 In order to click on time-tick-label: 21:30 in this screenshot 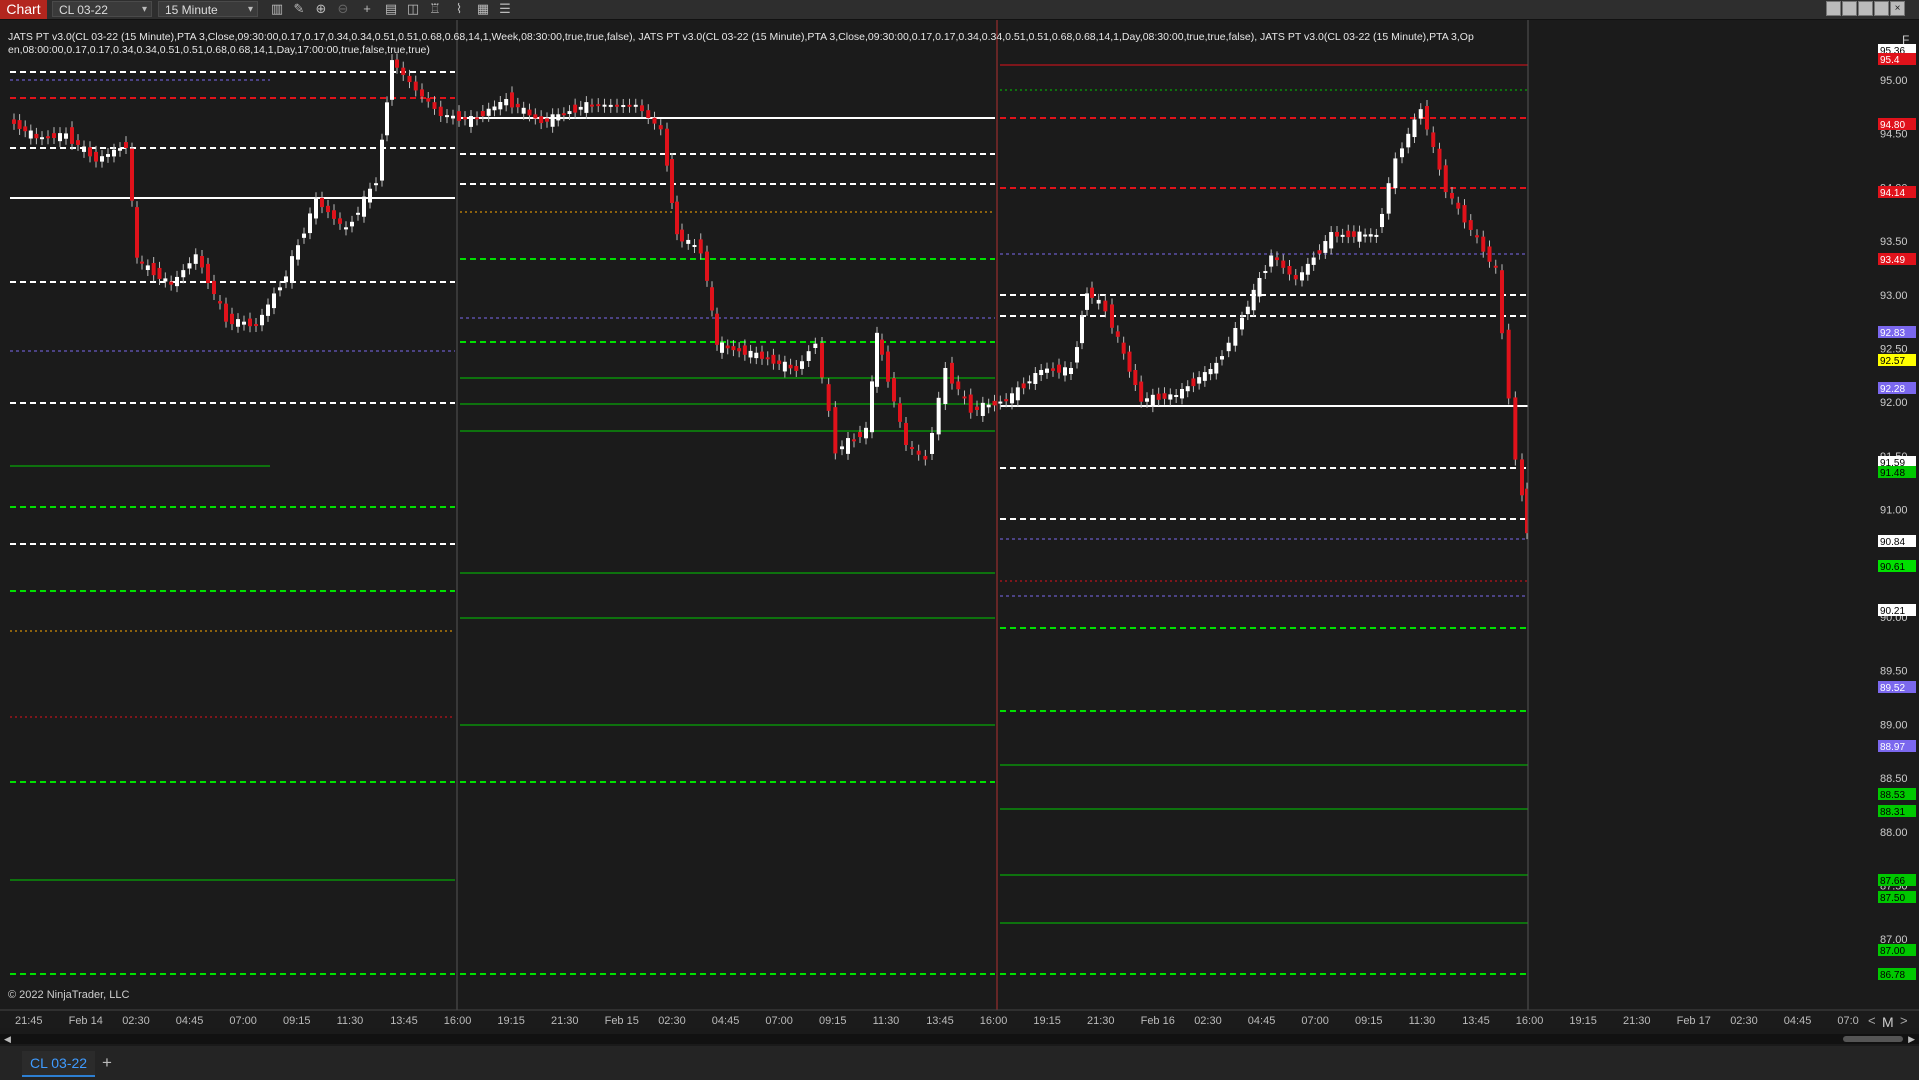, I will do `click(565, 1021)`.